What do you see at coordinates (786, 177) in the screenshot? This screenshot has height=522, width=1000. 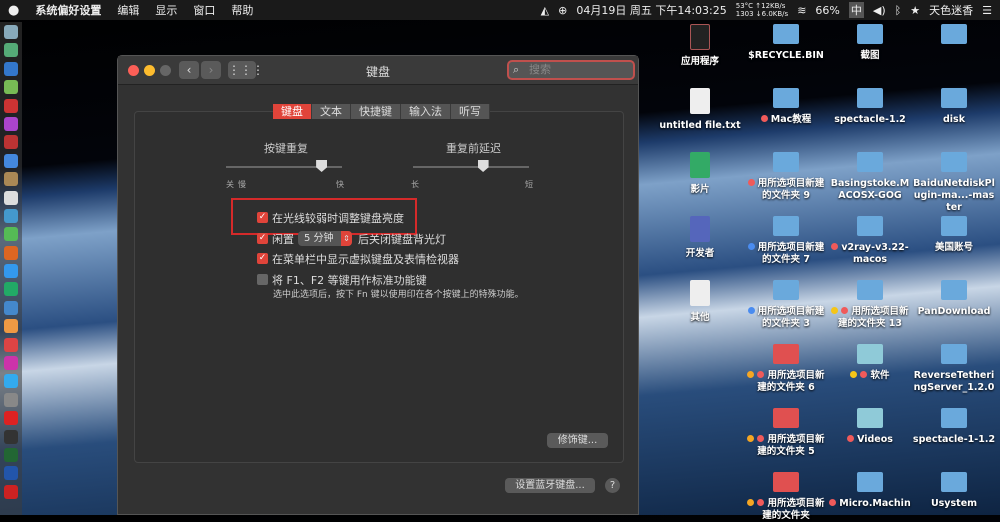 I see `desktop-item: 用所选项目新建的文件夹 9` at bounding box center [786, 177].